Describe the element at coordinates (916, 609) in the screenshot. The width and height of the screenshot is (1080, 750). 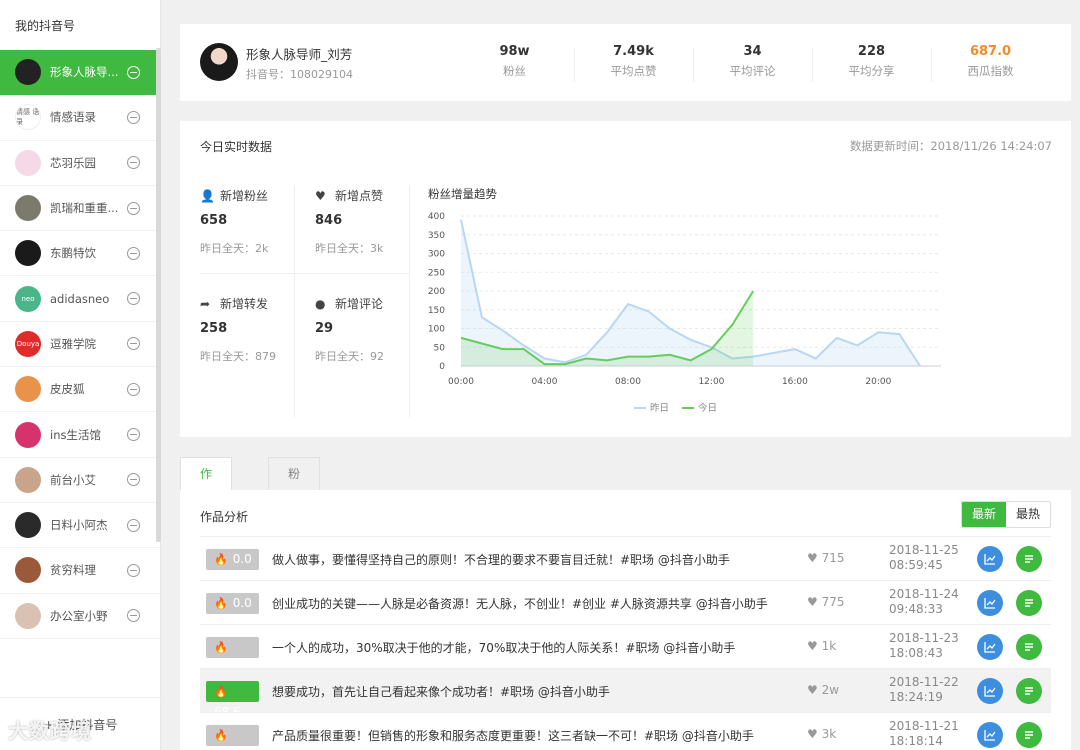
I see `time-value: 09:48:33` at that location.